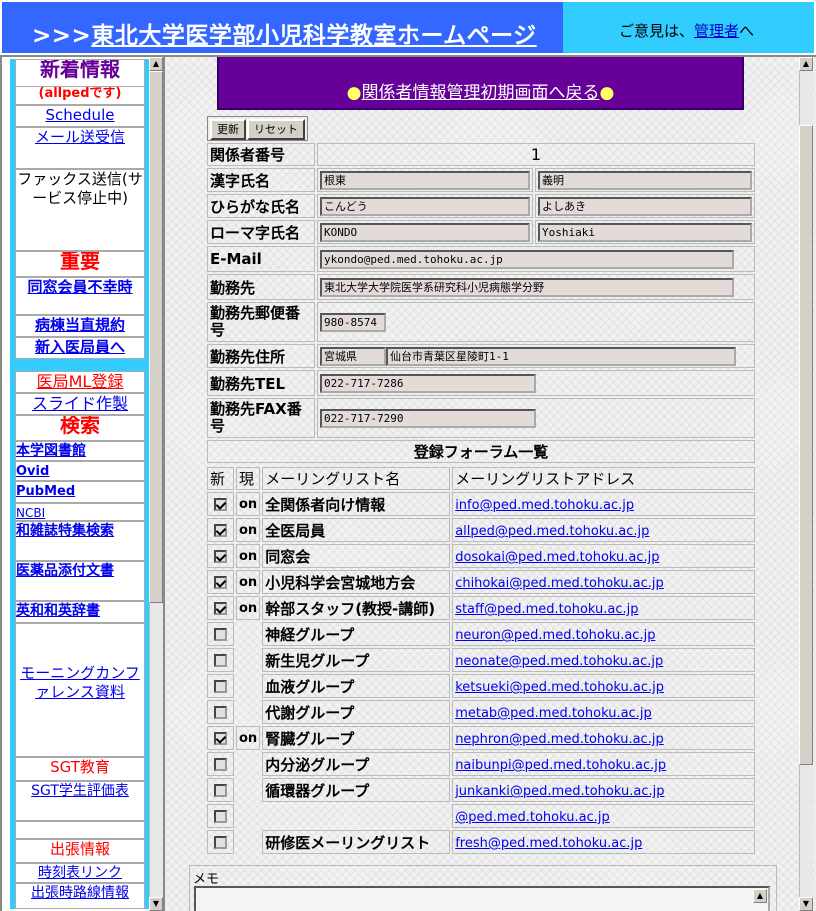  What do you see at coordinates (80, 492) in the screenshot?
I see `sidebar-item-pubmed: PubMed` at bounding box center [80, 492].